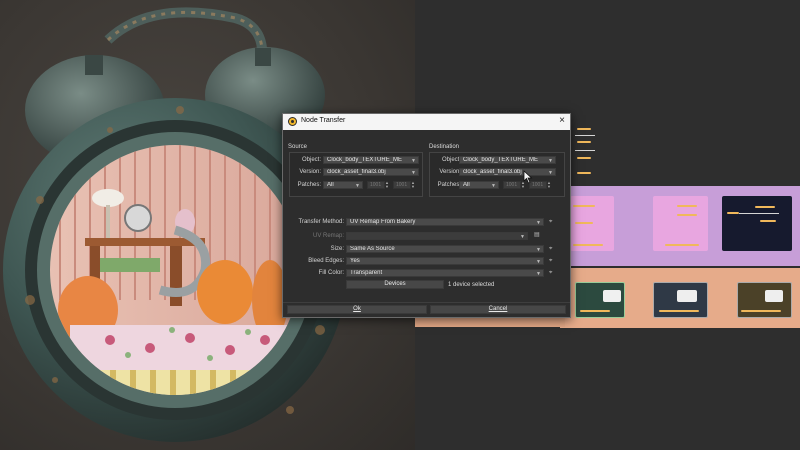 The image size is (800, 450). Describe the element at coordinates (449, 185) in the screenshot. I see `destination-patches-label: Patches:` at that location.